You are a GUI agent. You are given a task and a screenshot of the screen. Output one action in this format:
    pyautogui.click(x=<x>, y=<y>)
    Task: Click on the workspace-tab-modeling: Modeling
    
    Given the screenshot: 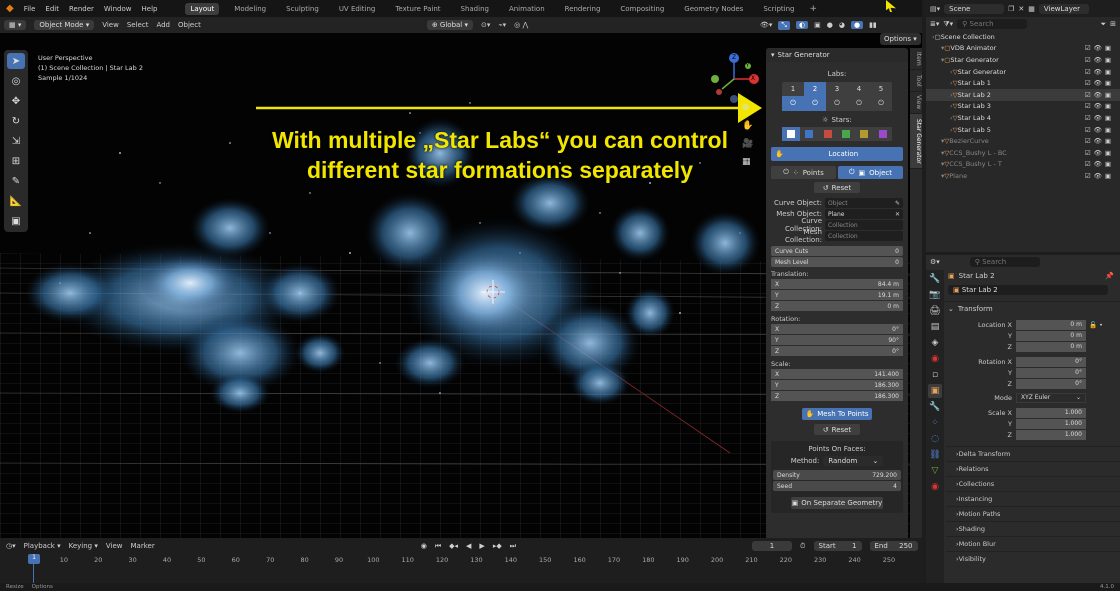 What is the action you would take?
    pyautogui.click(x=250, y=9)
    